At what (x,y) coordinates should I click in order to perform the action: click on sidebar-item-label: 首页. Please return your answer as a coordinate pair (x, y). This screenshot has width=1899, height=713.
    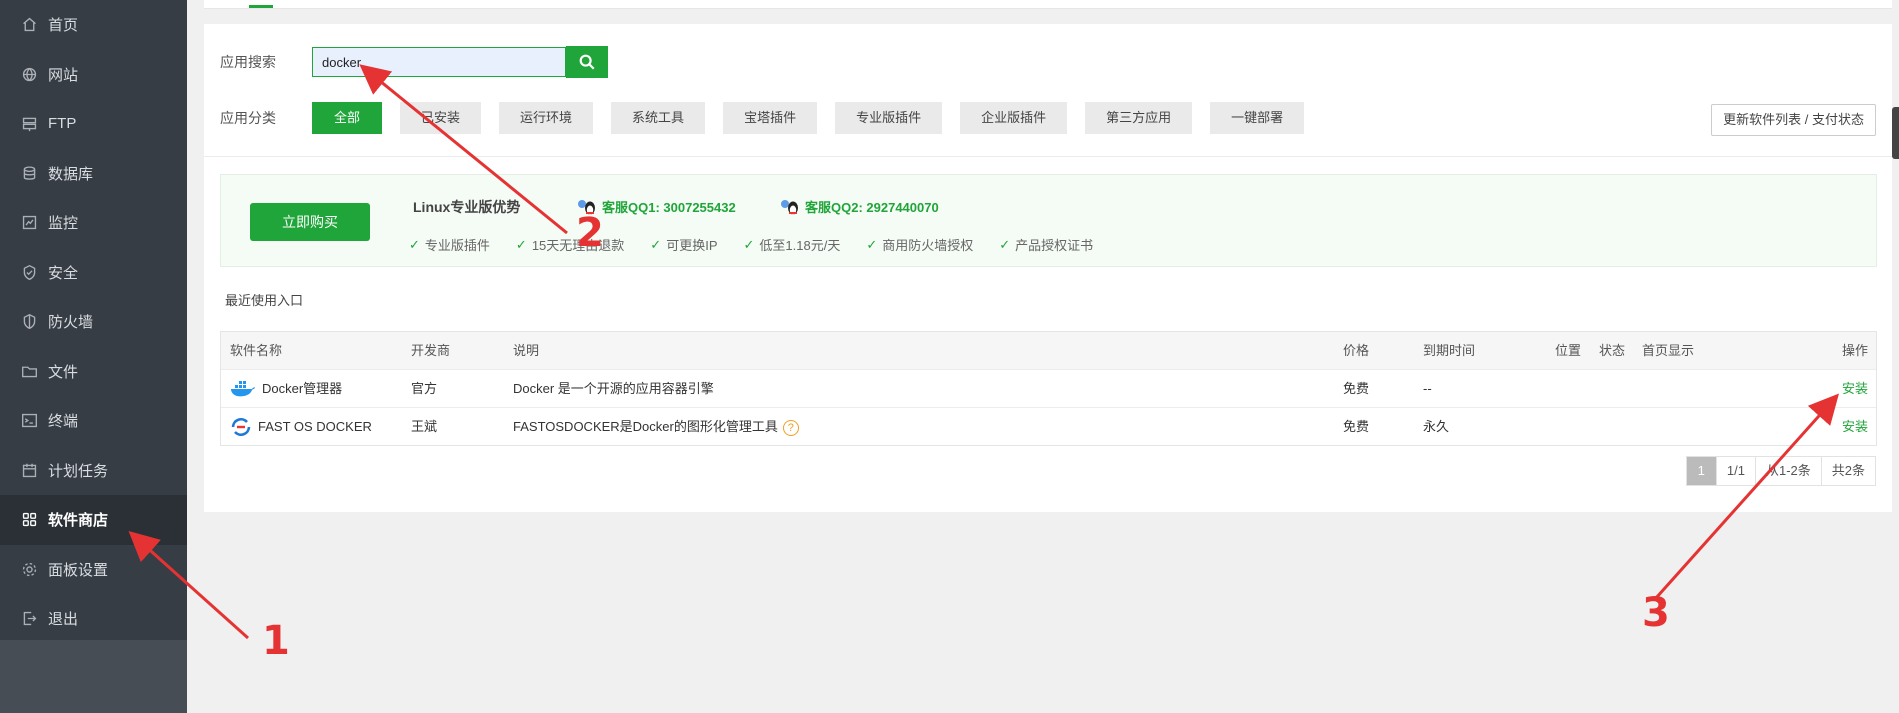
    Looking at the image, I should click on (63, 26).